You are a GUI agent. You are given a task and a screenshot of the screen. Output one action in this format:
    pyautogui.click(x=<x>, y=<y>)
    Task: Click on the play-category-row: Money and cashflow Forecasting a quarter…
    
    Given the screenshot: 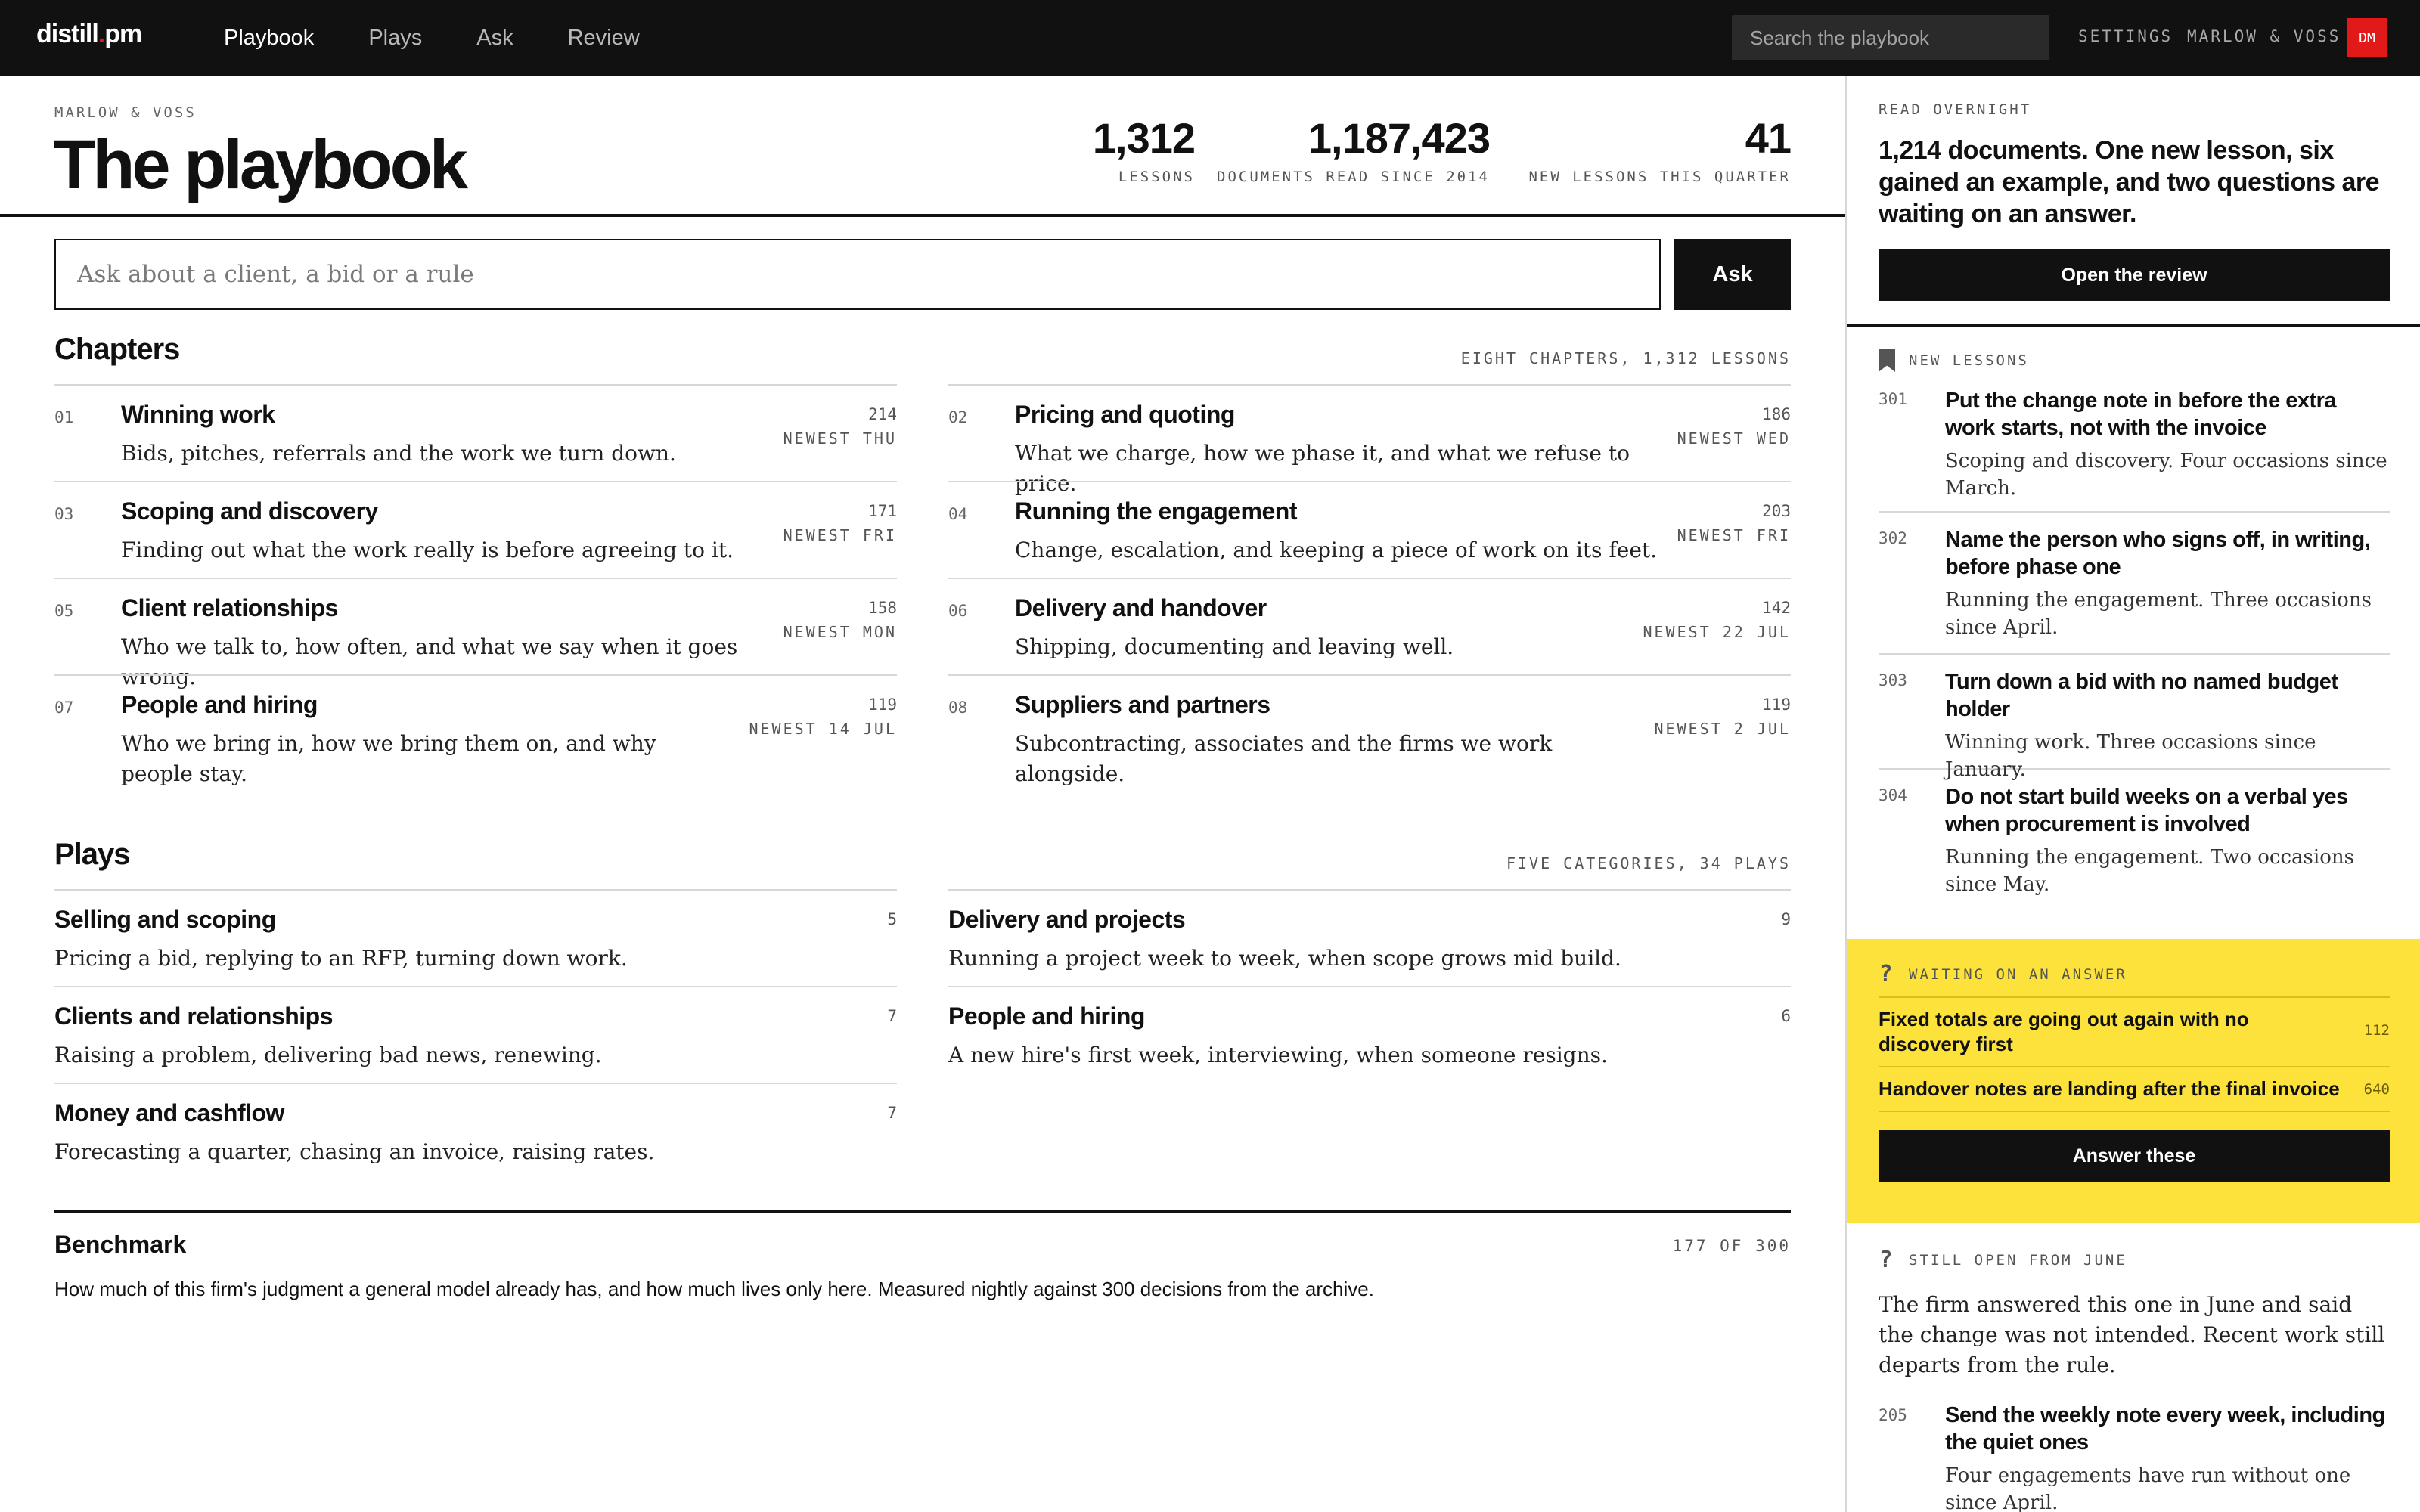 What is the action you would take?
    pyautogui.click(x=475, y=1131)
    